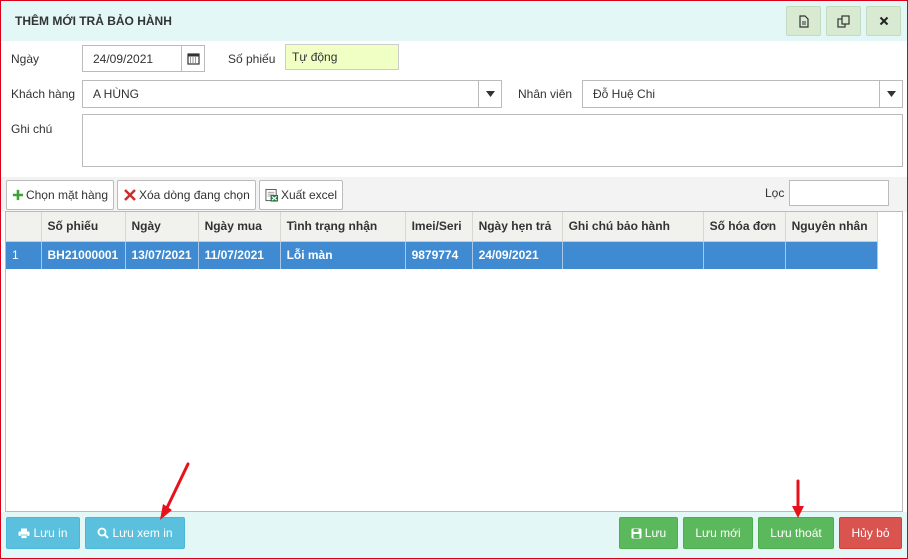  Describe the element at coordinates (744, 227) in the screenshot. I see `column-header: Số hóa đơn` at that location.